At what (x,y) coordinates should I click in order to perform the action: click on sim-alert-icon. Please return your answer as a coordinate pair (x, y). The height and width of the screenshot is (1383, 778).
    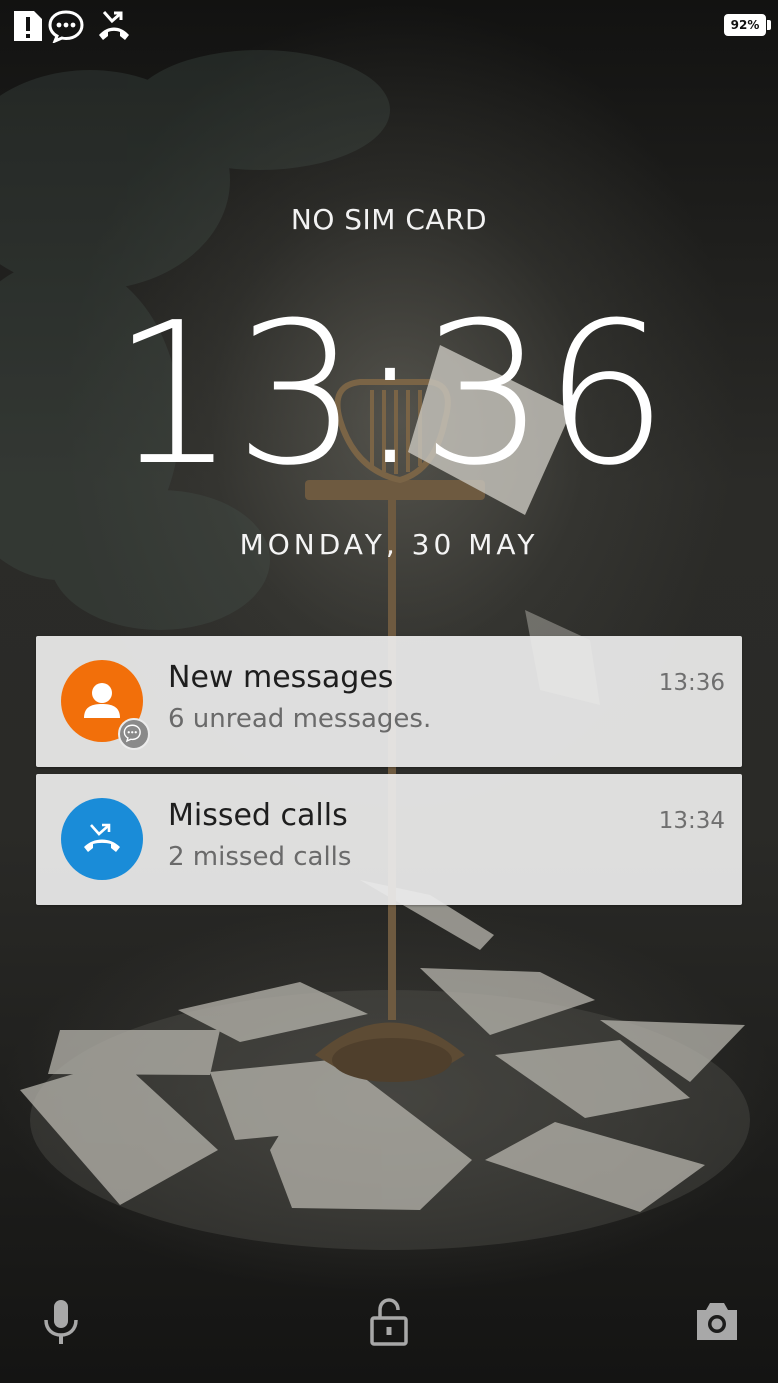
    Looking at the image, I should click on (28, 26).